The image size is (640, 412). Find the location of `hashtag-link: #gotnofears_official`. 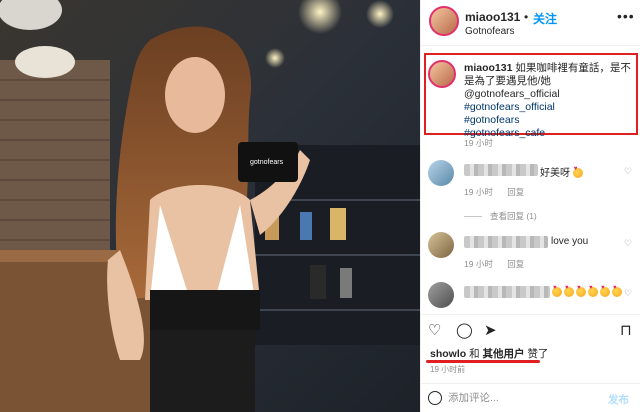

hashtag-link: #gotnofears_official is located at coordinates (549, 107).